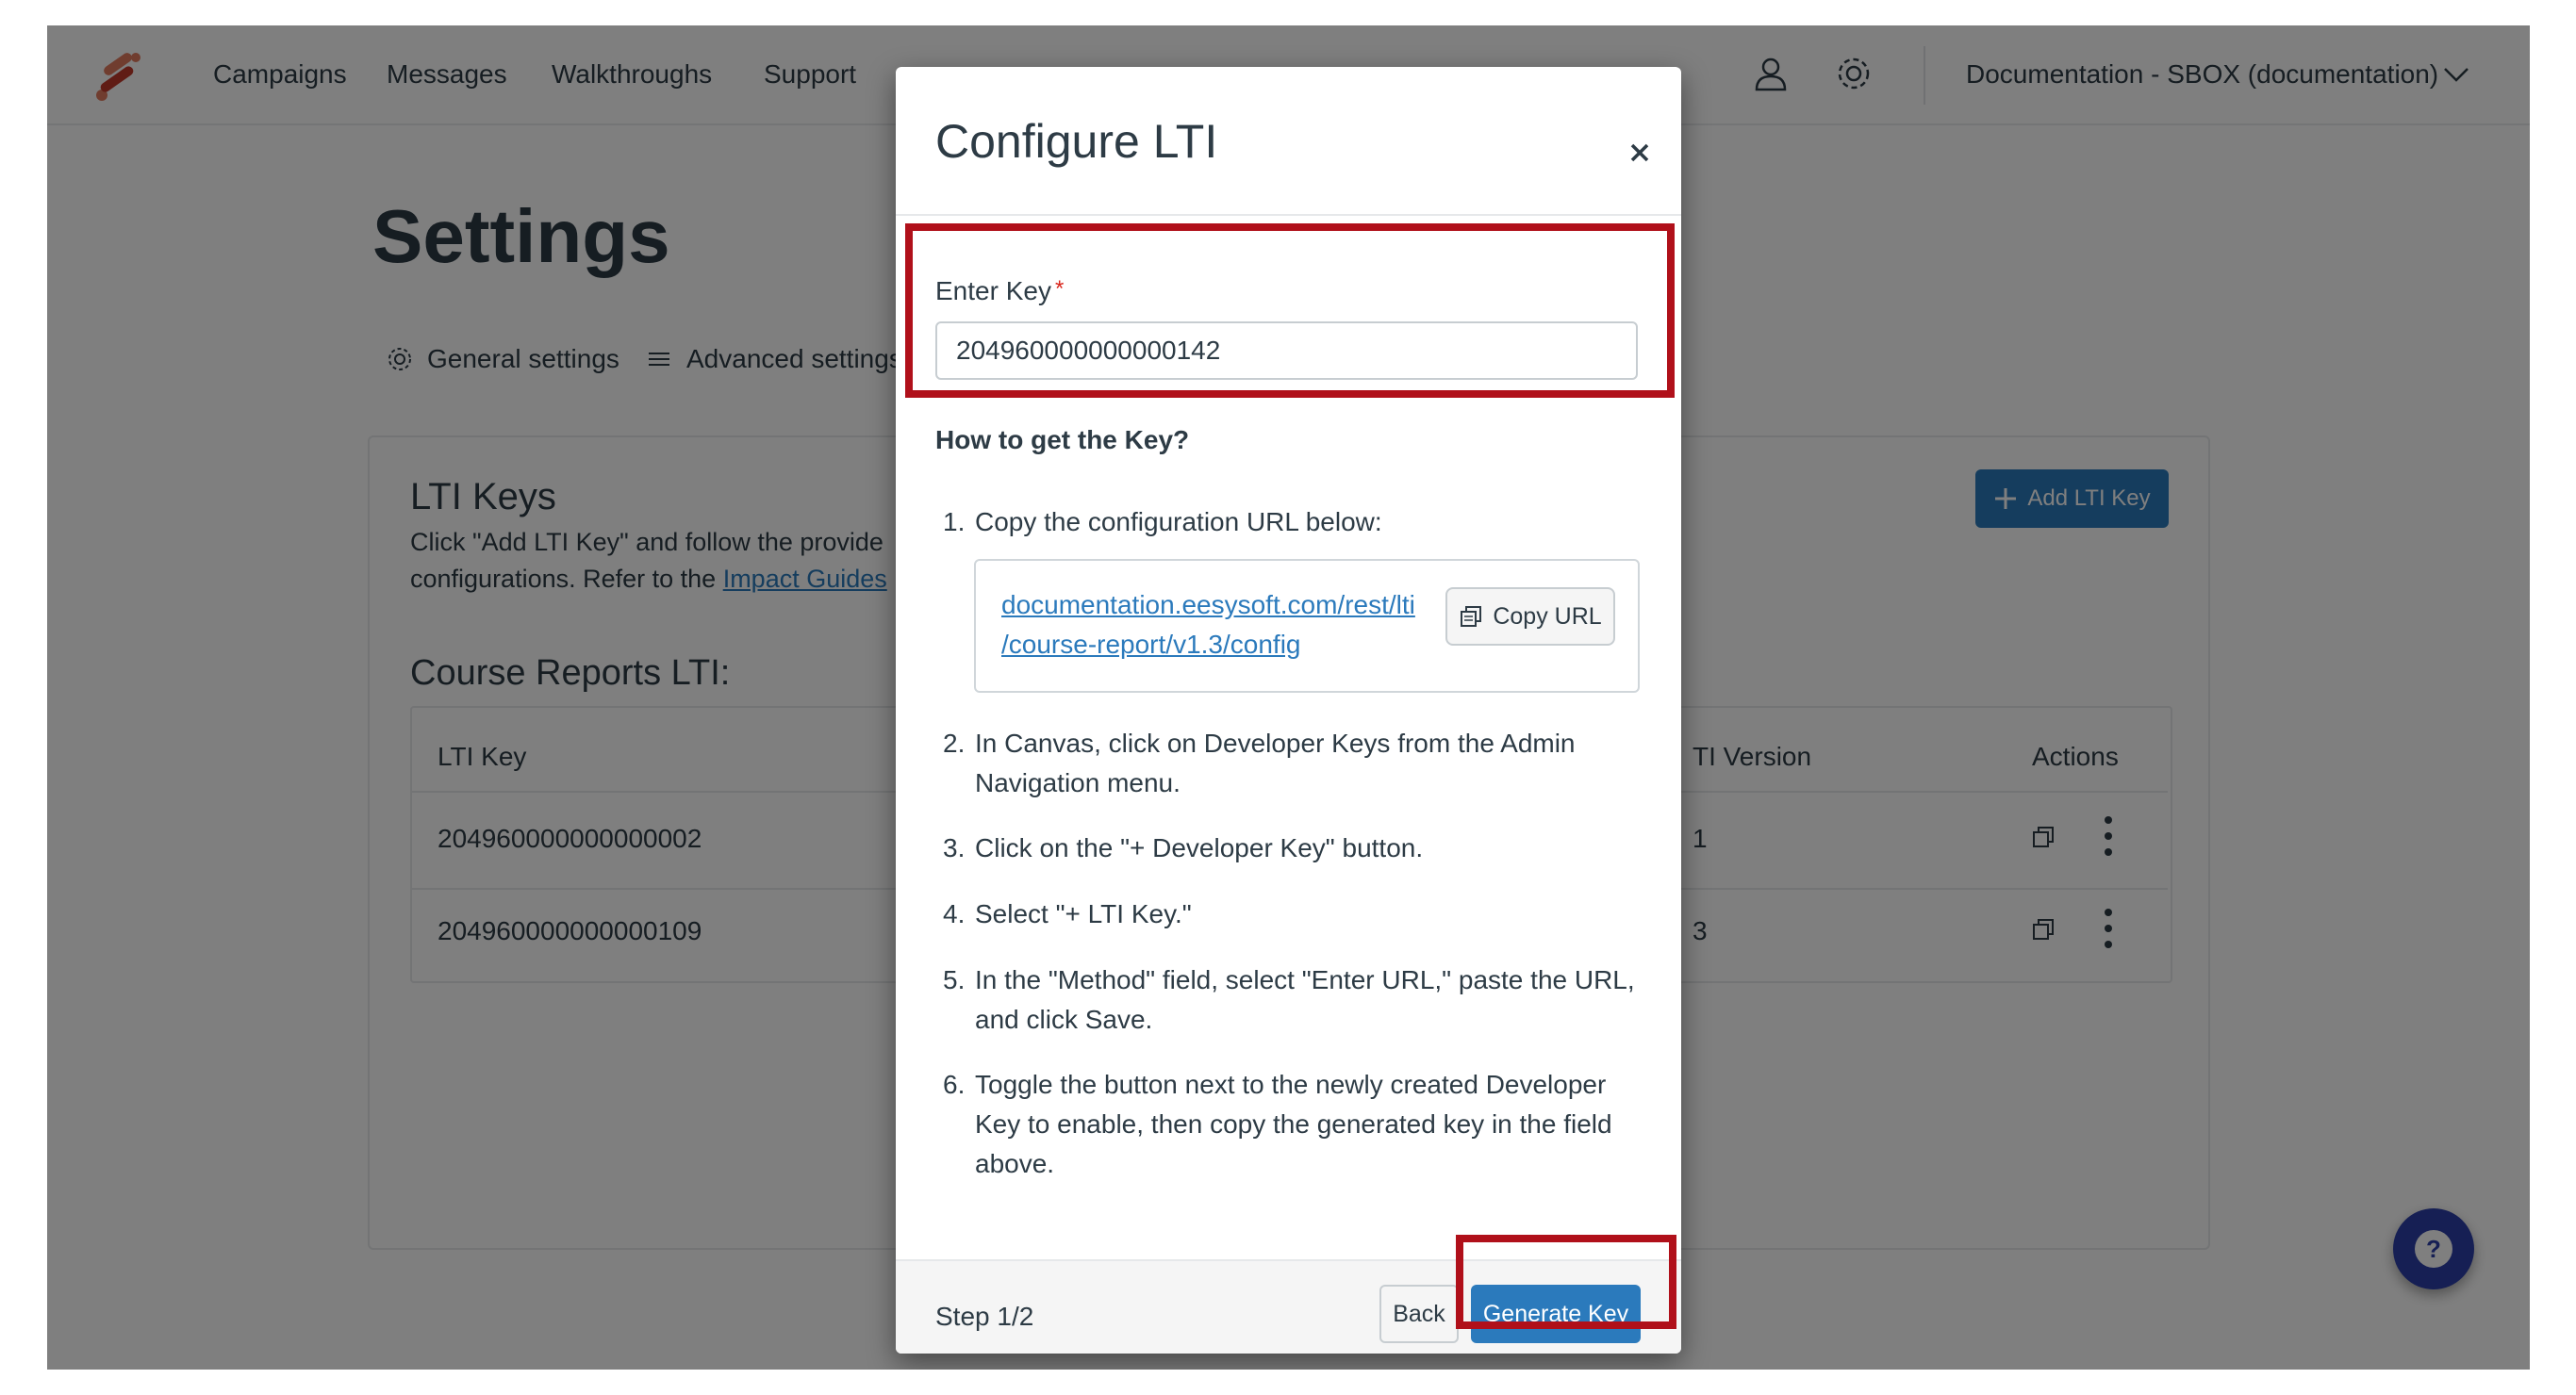 This screenshot has height=1395, width=2576. Describe the element at coordinates (1547, 616) in the screenshot. I see `copy-url-label: Copy URL` at that location.